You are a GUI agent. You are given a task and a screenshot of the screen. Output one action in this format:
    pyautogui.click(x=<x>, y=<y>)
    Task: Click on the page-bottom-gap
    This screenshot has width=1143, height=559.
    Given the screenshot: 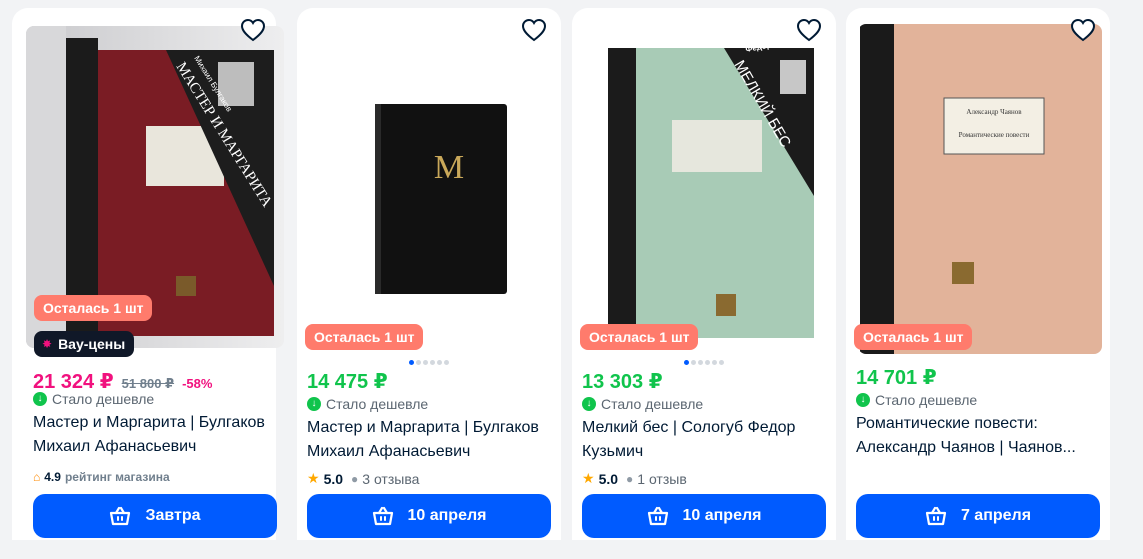 What is the action you would take?
    pyautogui.click(x=571, y=549)
    